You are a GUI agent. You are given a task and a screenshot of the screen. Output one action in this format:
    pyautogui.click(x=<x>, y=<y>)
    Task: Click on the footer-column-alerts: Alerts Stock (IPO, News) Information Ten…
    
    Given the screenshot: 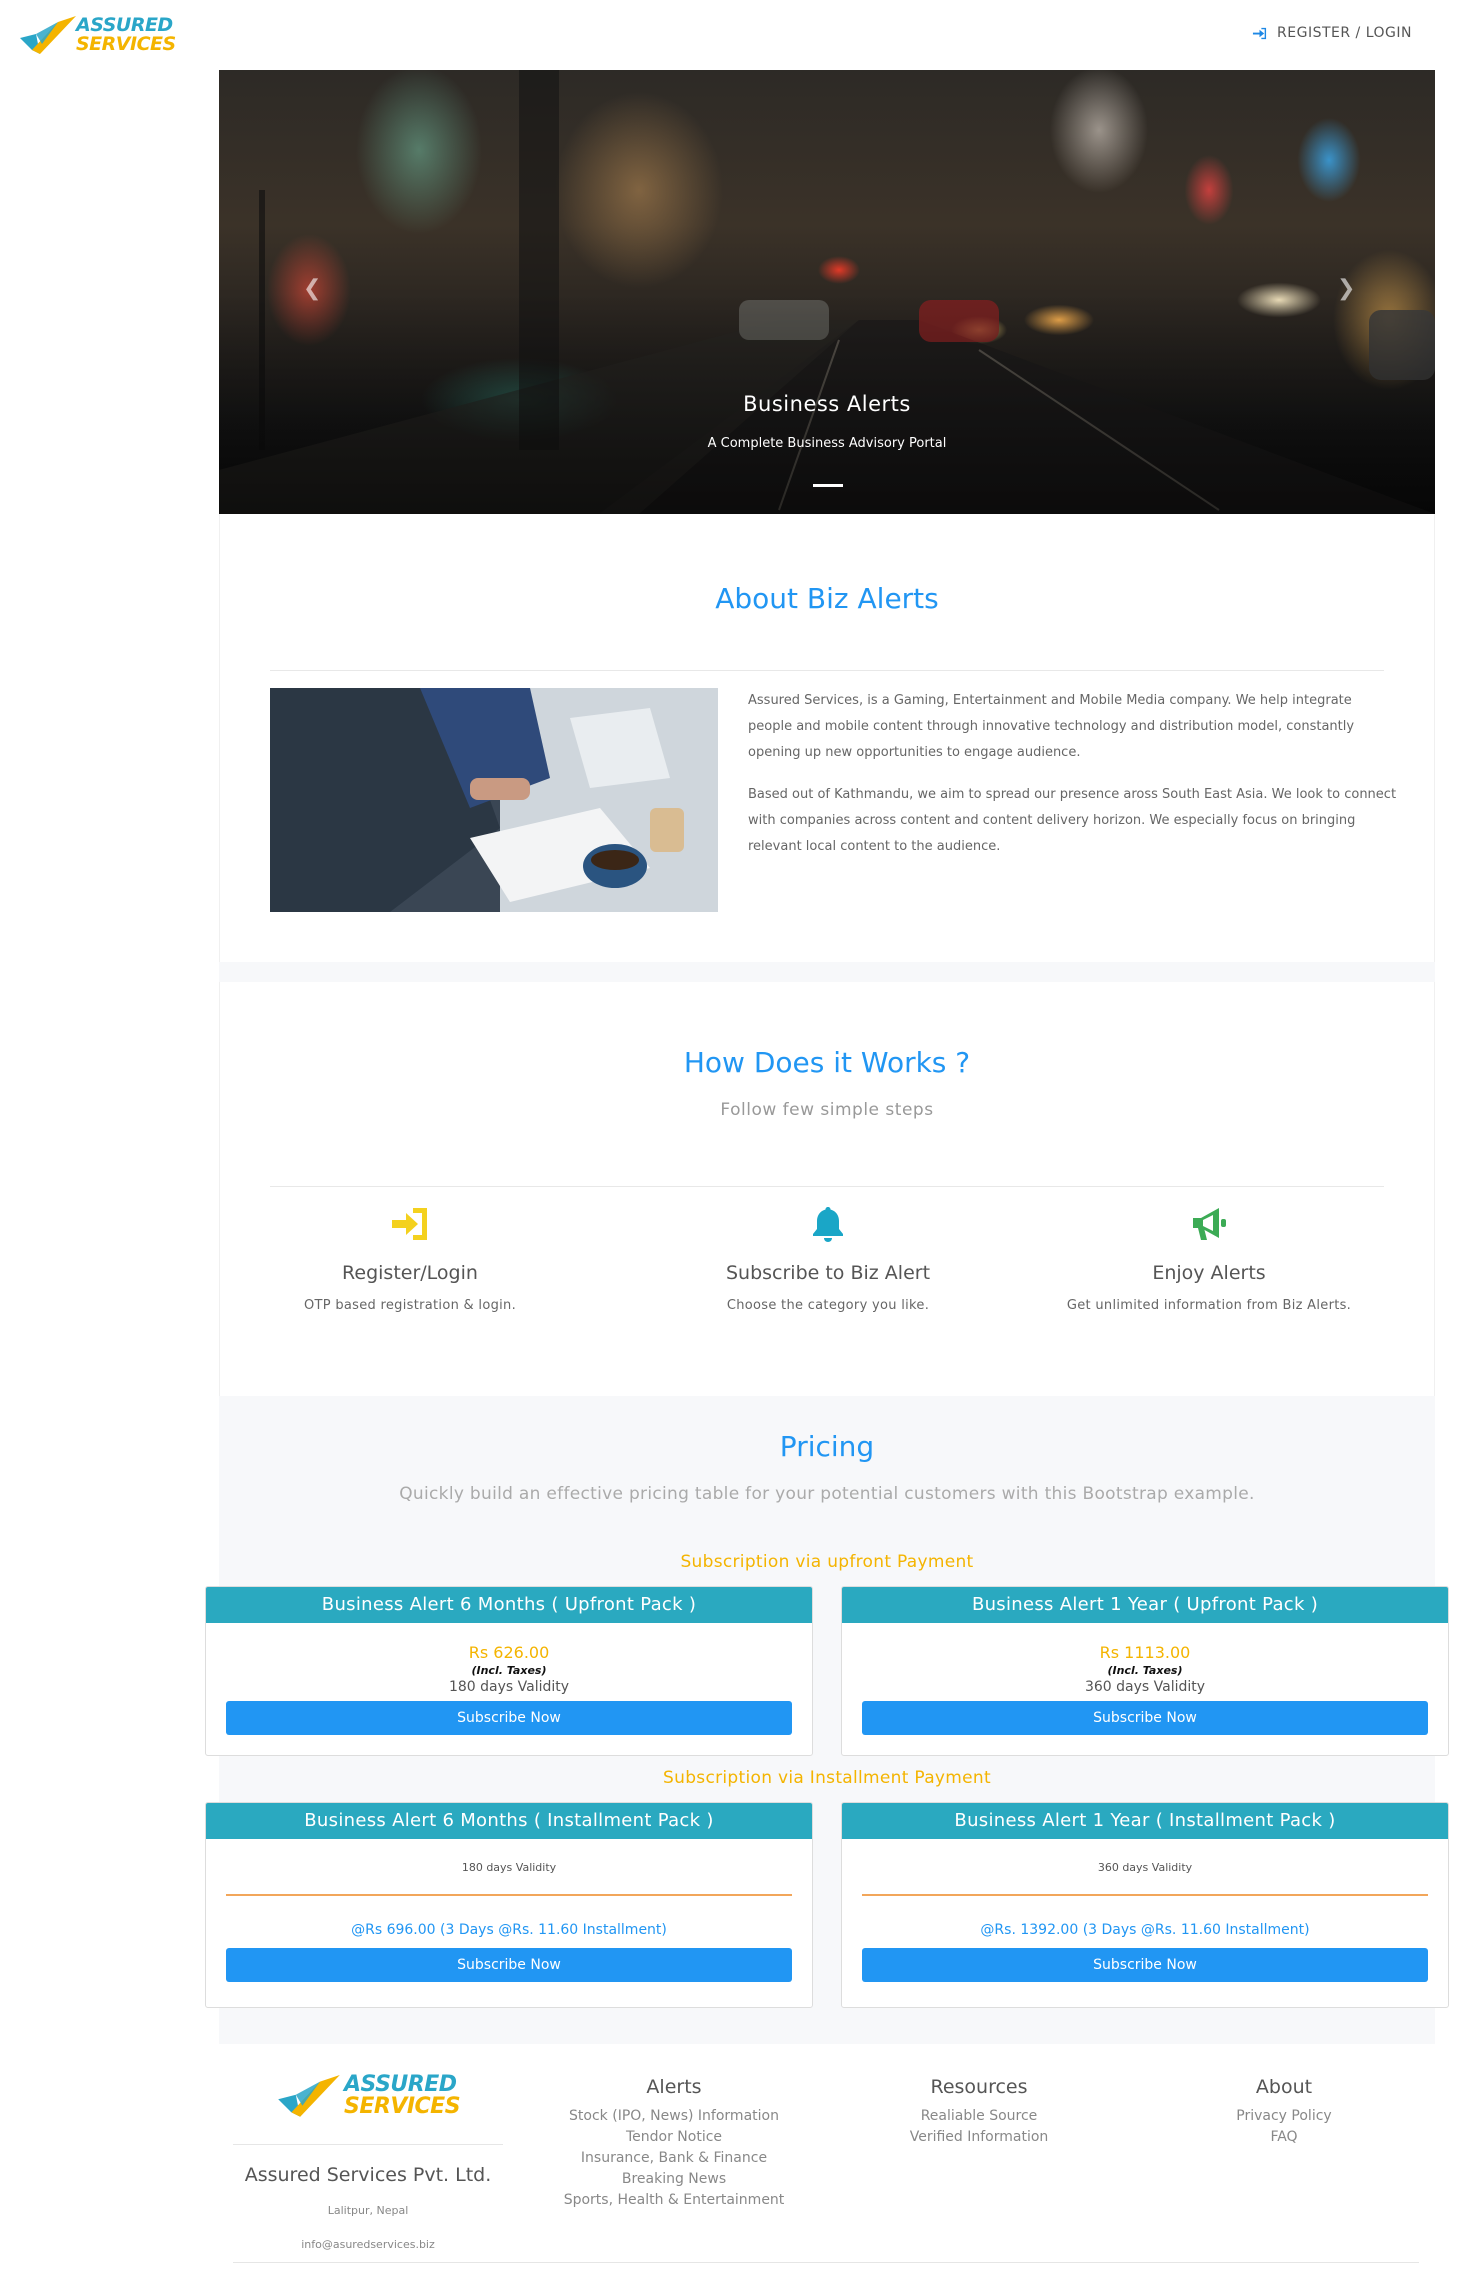 What is the action you would take?
    pyautogui.click(x=674, y=2143)
    